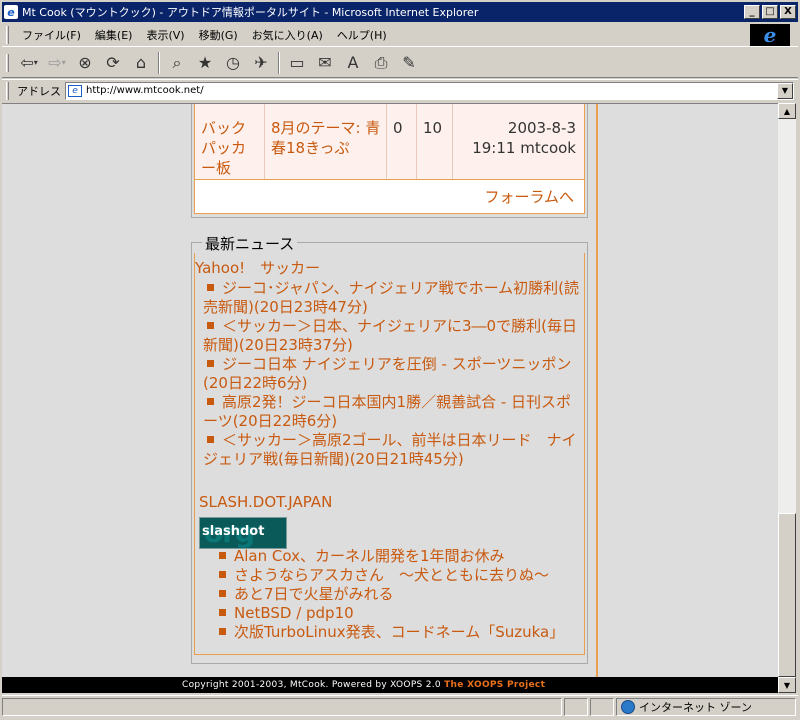 The image size is (800, 720). I want to click on search-button: ⌕, so click(177, 63).